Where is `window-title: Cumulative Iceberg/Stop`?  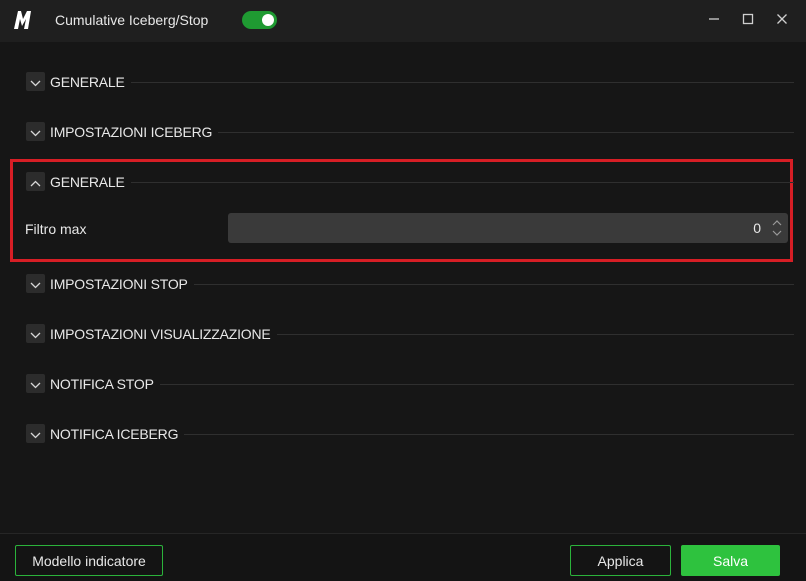 window-title: Cumulative Iceberg/Stop is located at coordinates (132, 20).